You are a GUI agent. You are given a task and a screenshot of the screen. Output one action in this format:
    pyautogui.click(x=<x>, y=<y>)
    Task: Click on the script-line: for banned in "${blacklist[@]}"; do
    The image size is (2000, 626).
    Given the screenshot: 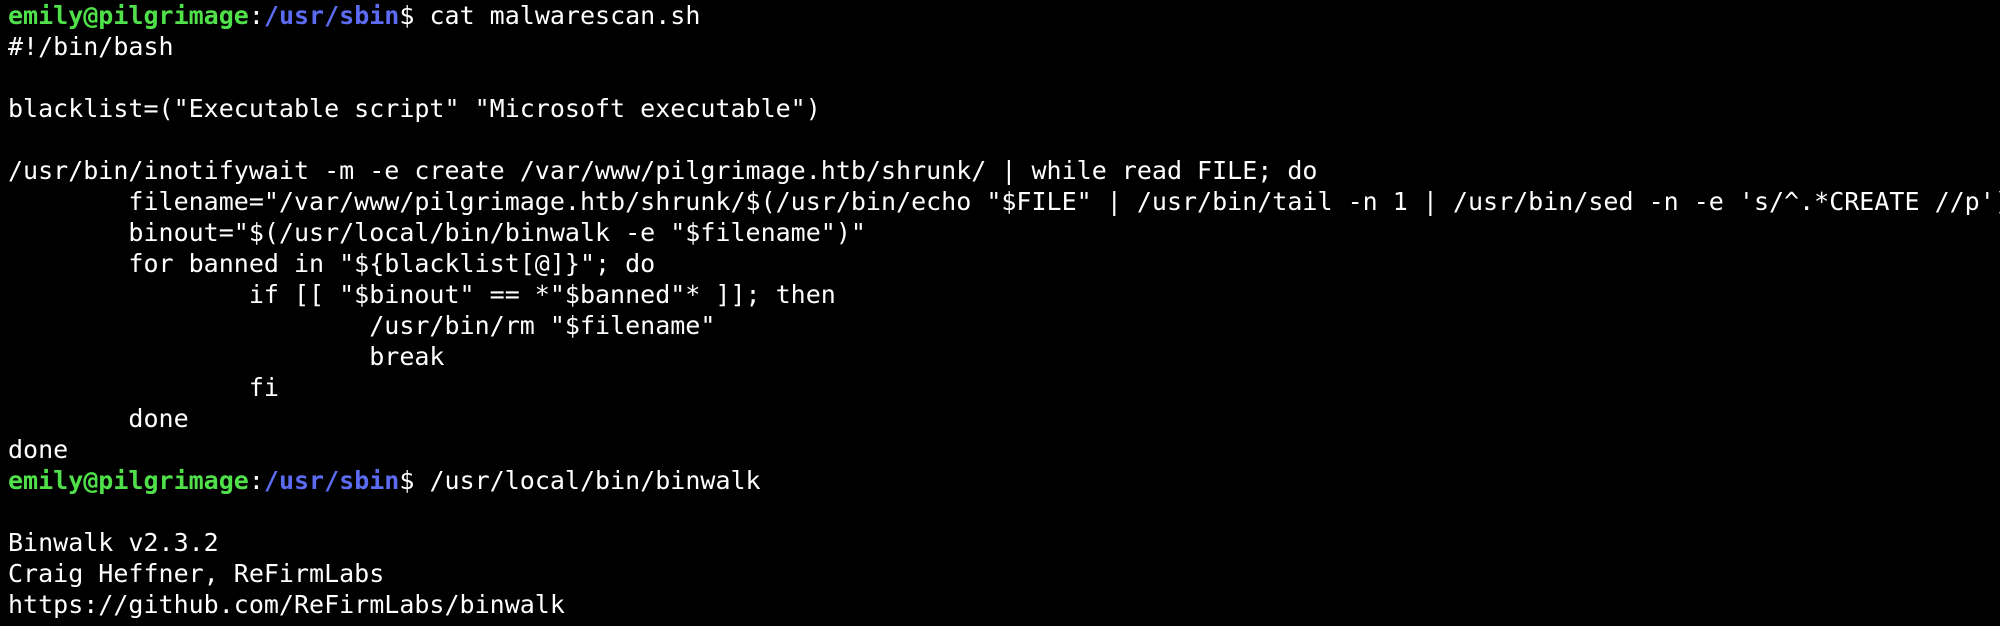 What is the action you would take?
    pyautogui.click(x=332, y=263)
    